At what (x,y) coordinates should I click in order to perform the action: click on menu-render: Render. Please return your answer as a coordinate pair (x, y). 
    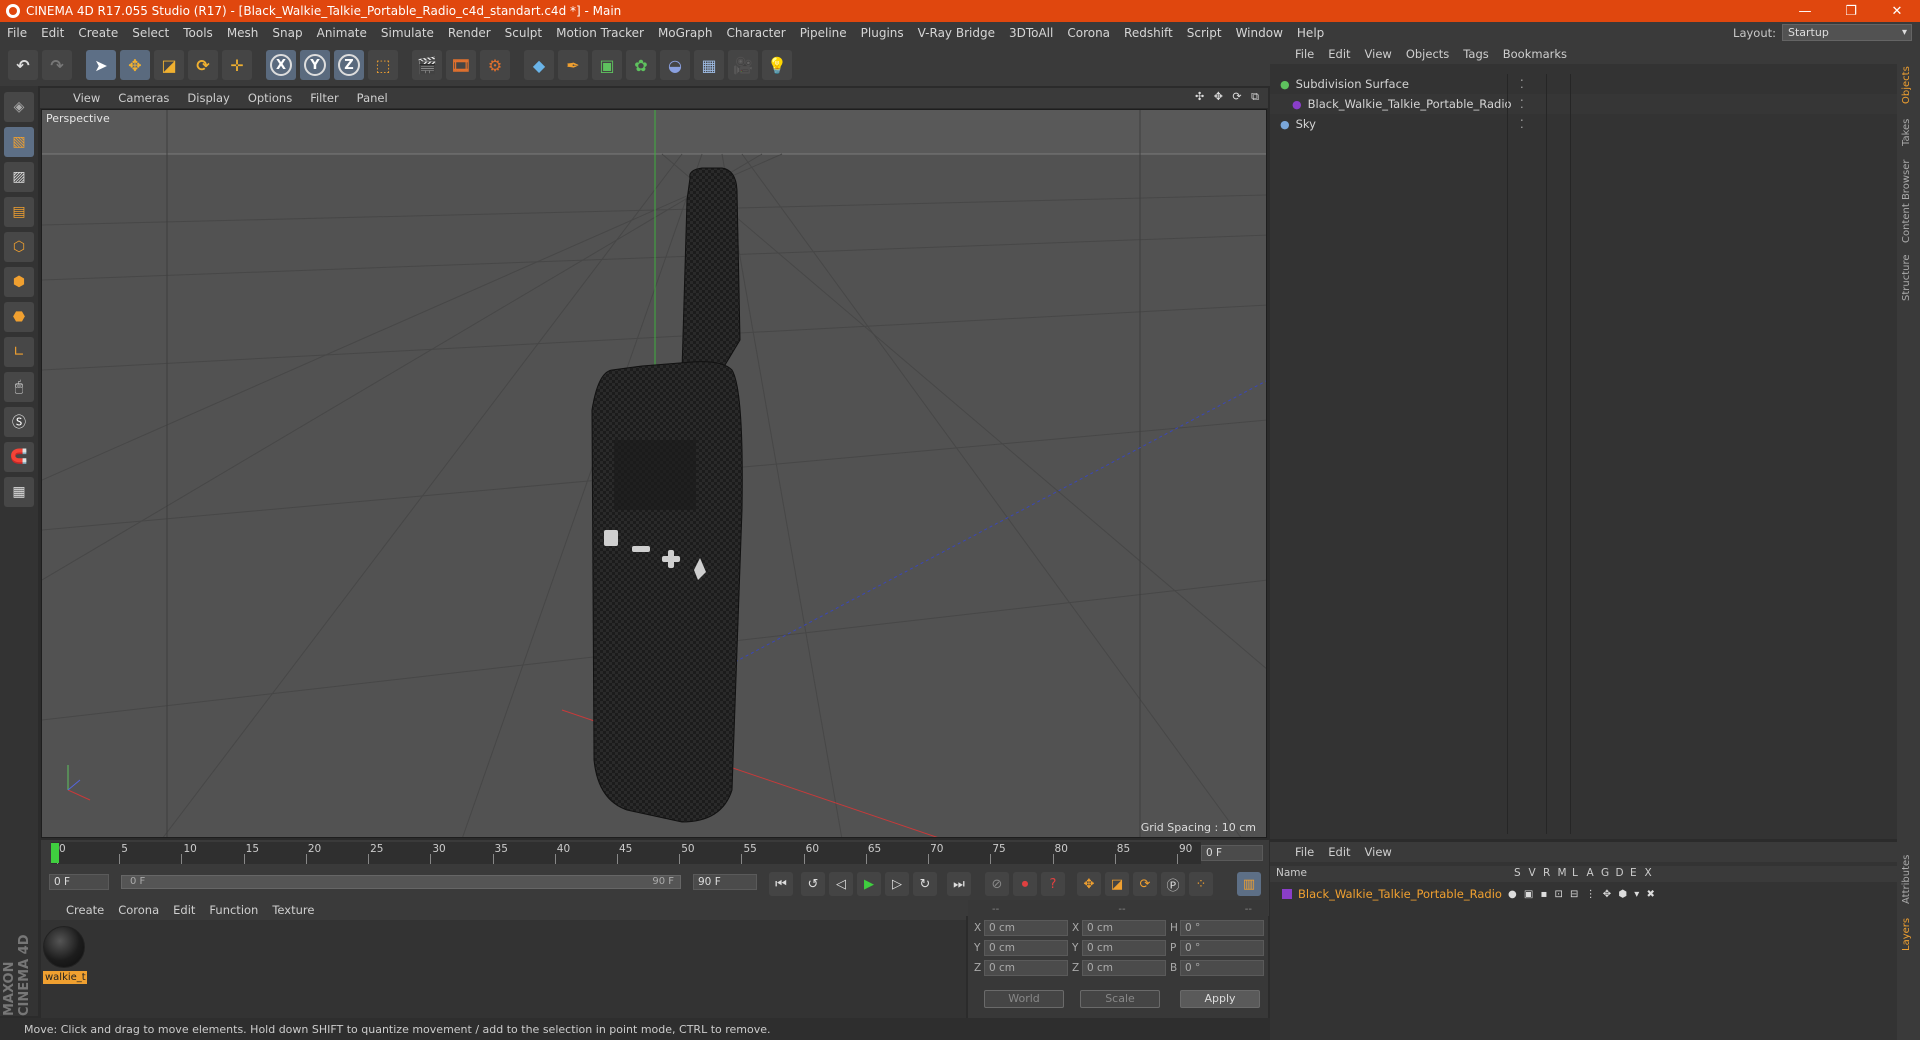
    Looking at the image, I should click on (469, 33).